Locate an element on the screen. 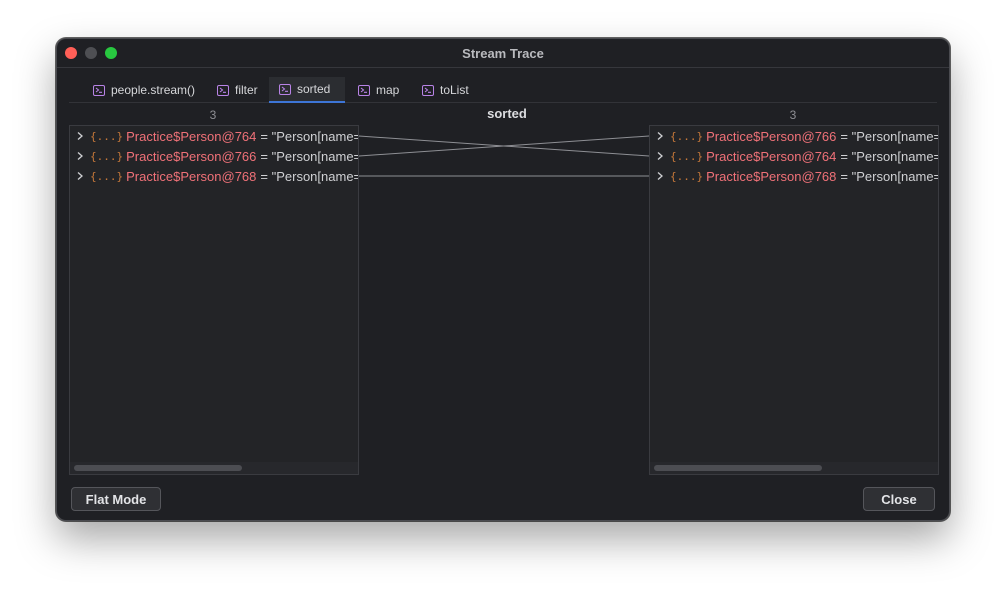 The image size is (1006, 595). flat-mode-button: Flat Mode is located at coordinates (116, 499).